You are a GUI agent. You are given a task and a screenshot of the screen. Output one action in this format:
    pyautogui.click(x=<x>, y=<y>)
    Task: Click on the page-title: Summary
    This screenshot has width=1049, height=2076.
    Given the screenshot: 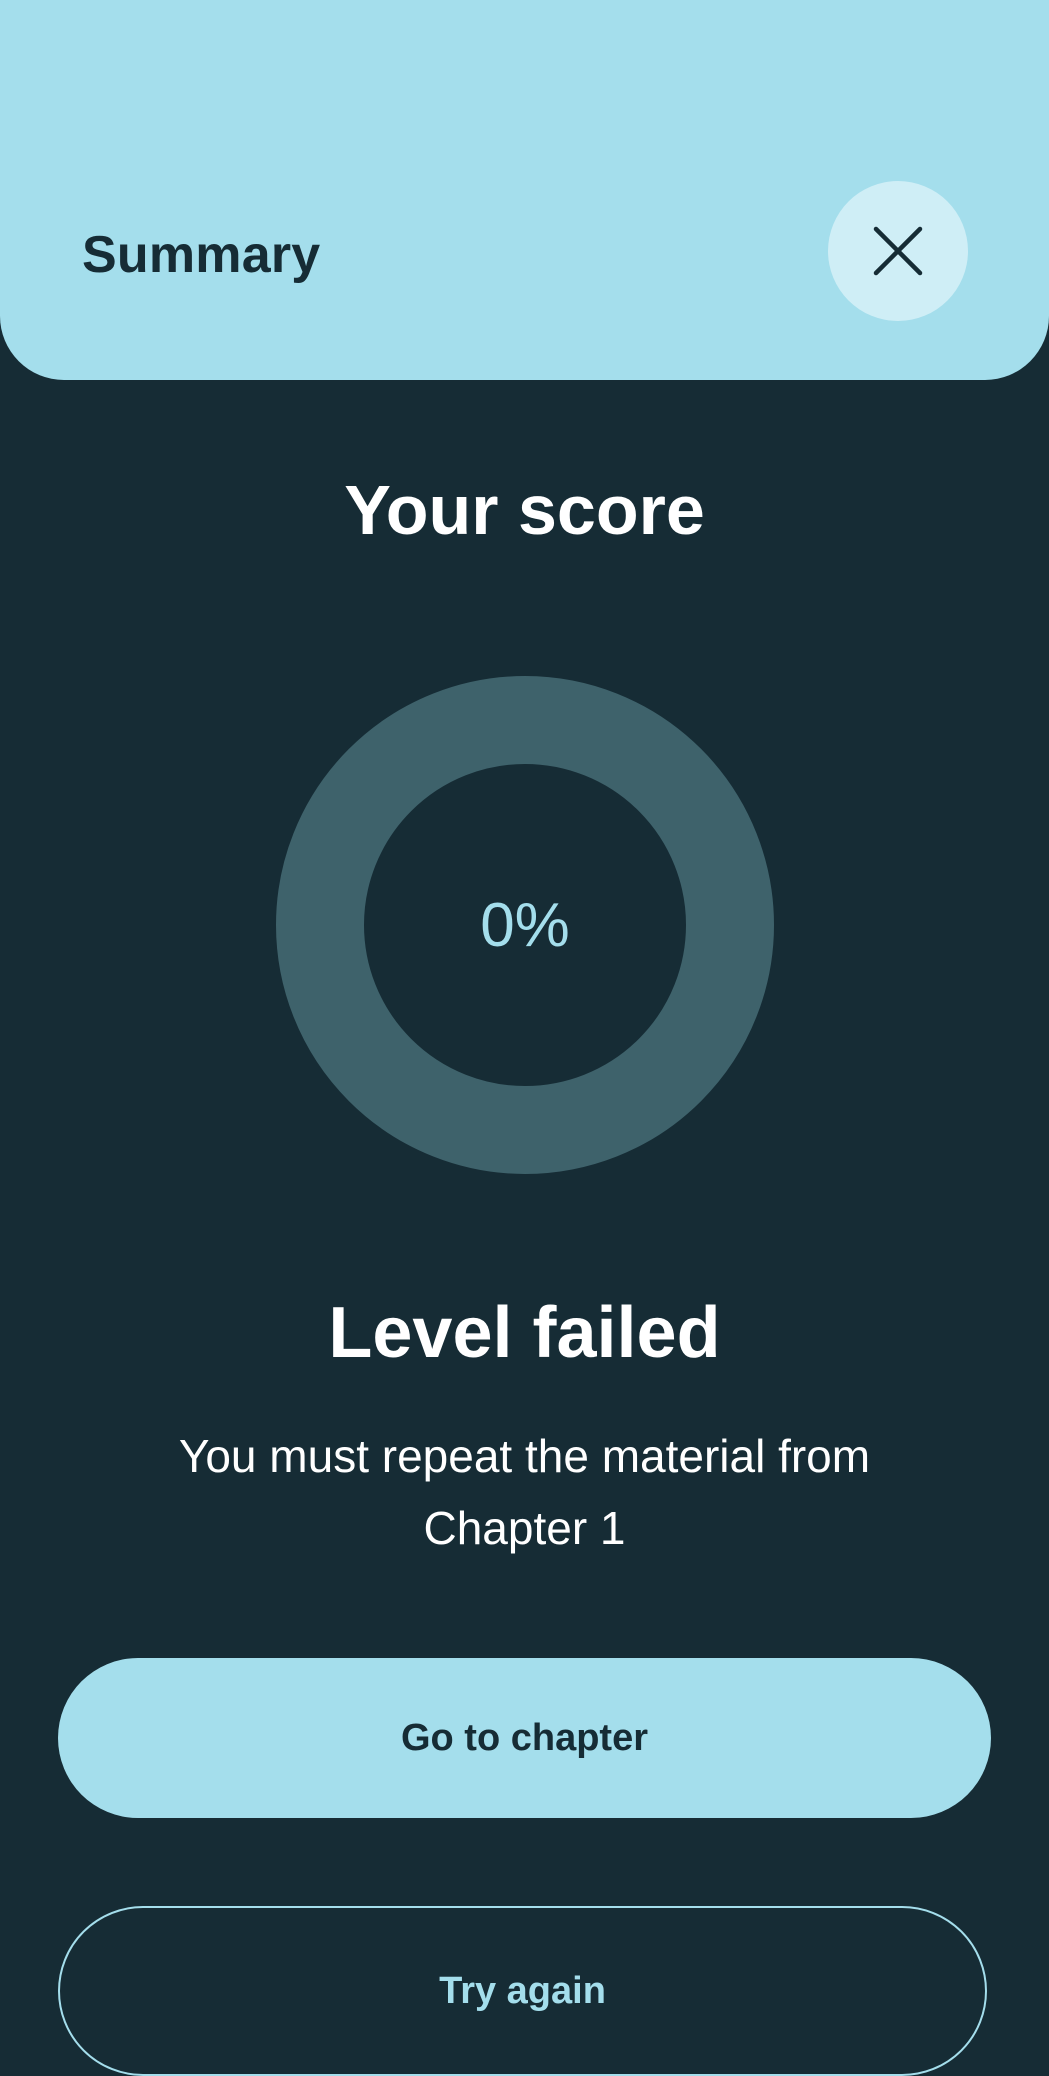 What is the action you would take?
    pyautogui.click(x=201, y=255)
    